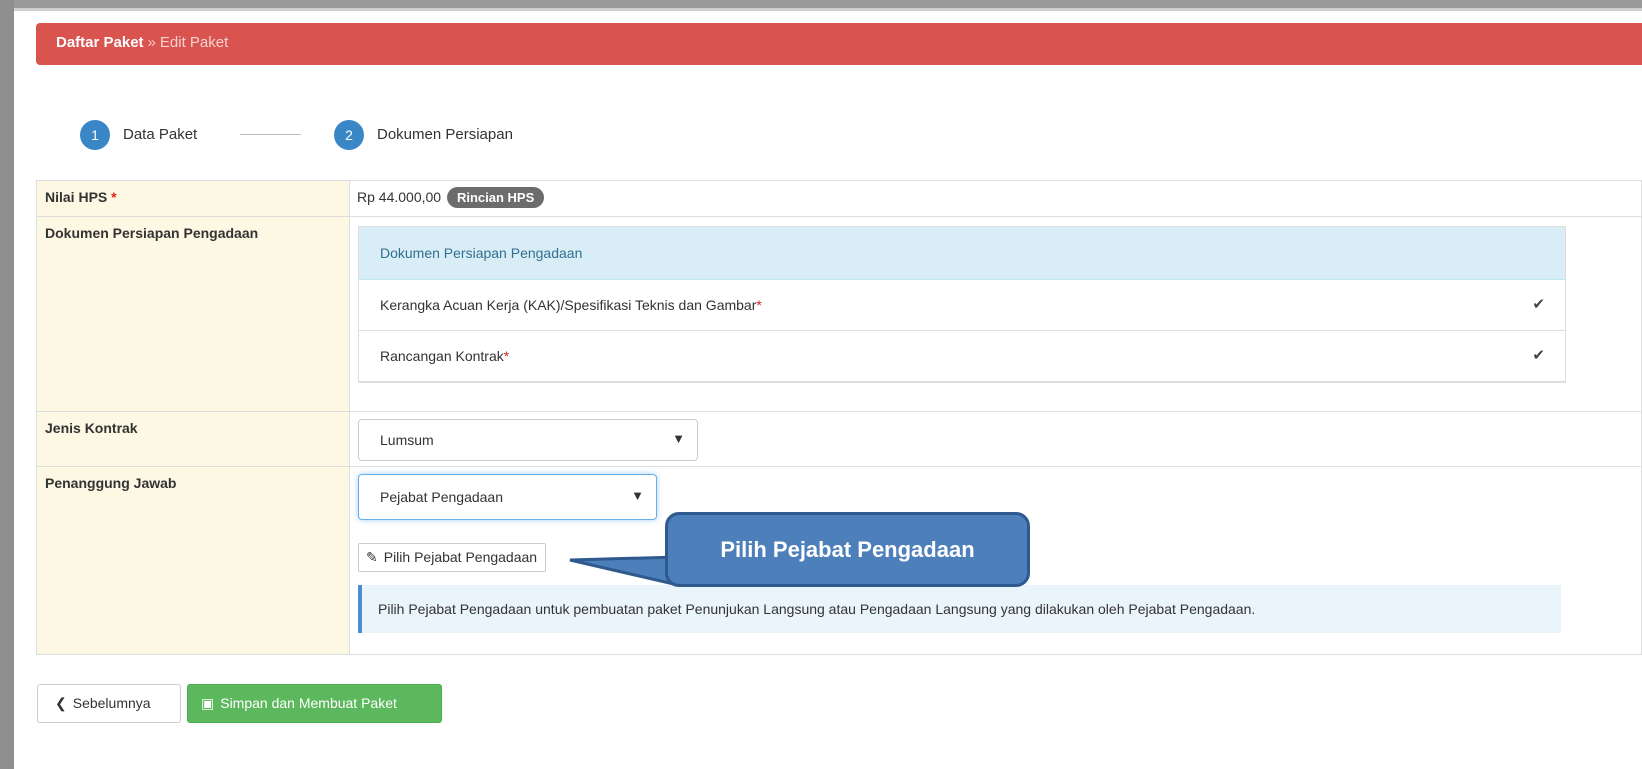 The width and height of the screenshot is (1642, 769). Describe the element at coordinates (847, 549) in the screenshot. I see `callout-annotation: Pilih Pejabat Pengadaan` at that location.